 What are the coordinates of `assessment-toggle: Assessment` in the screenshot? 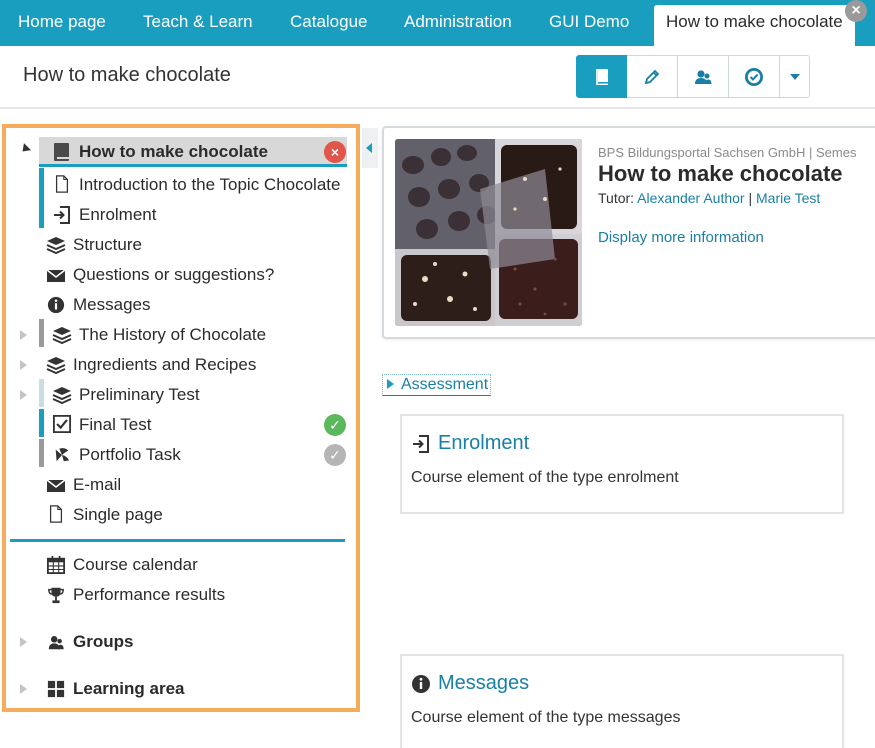 It's located at (437, 385).